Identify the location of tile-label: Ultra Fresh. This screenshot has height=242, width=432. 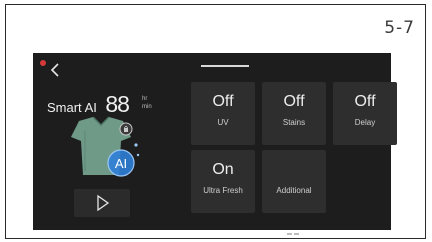
(223, 190).